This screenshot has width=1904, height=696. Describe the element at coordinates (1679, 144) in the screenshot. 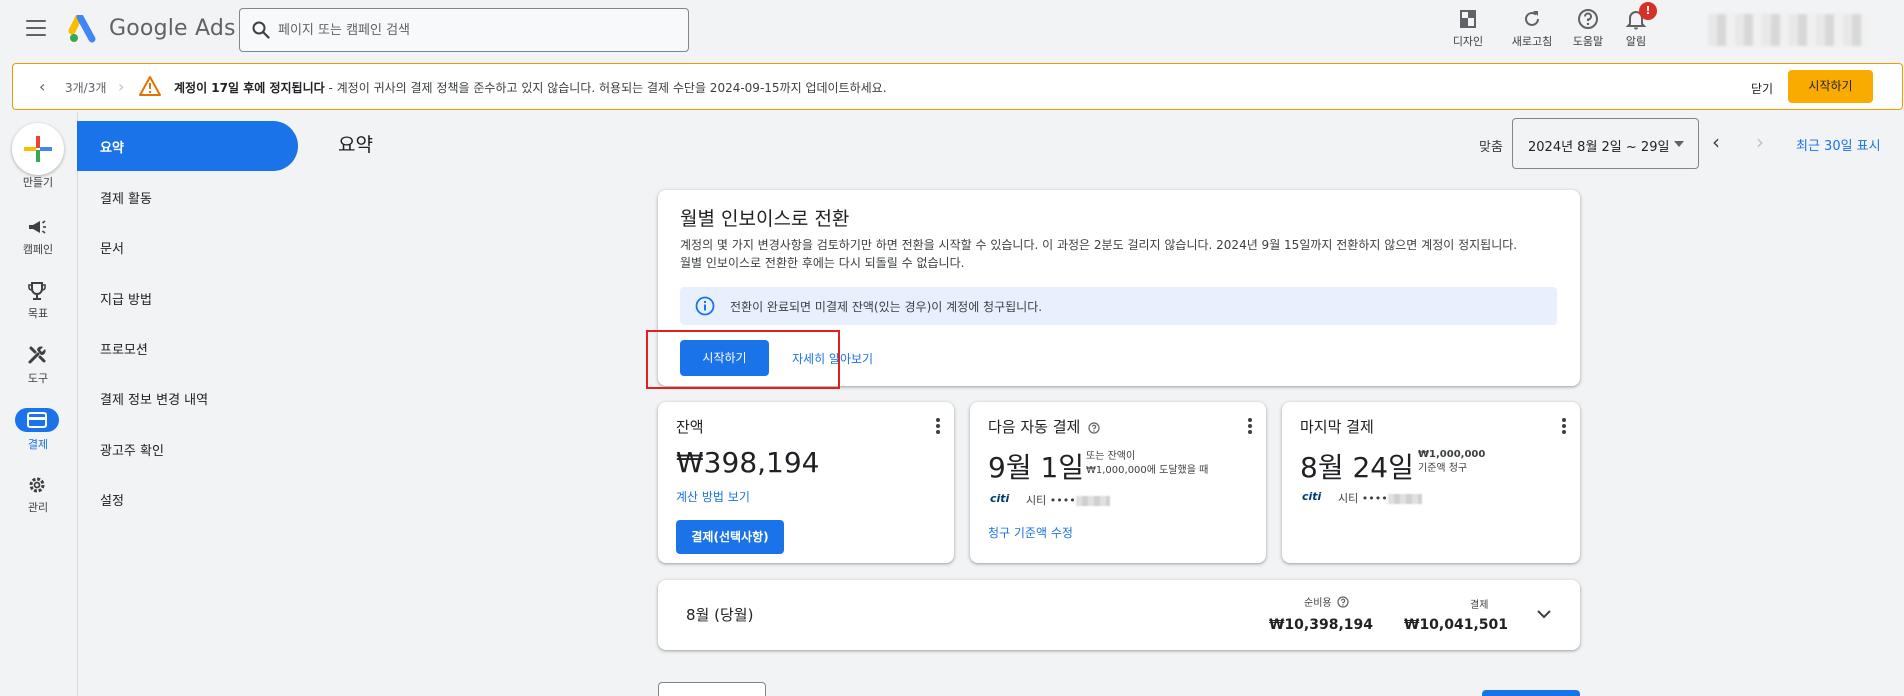

I see `dropdown-caret-icon` at that location.